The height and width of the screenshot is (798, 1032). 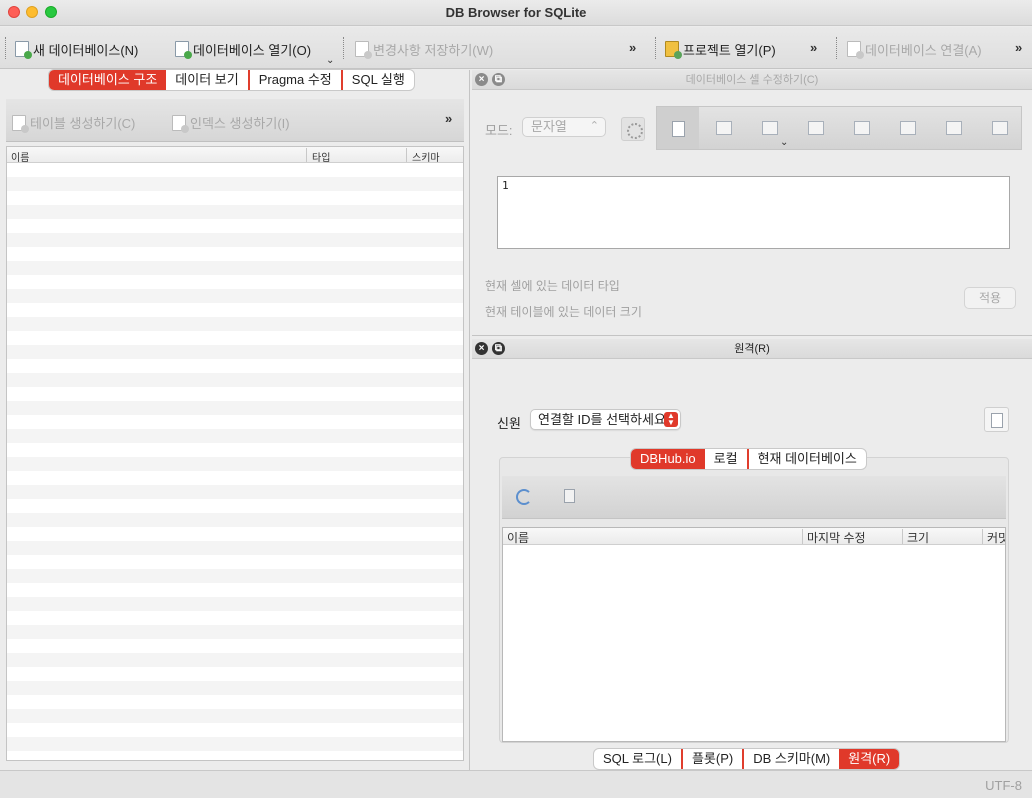 What do you see at coordinates (918, 537) in the screenshot?
I see `column-header-size: 크기` at bounding box center [918, 537].